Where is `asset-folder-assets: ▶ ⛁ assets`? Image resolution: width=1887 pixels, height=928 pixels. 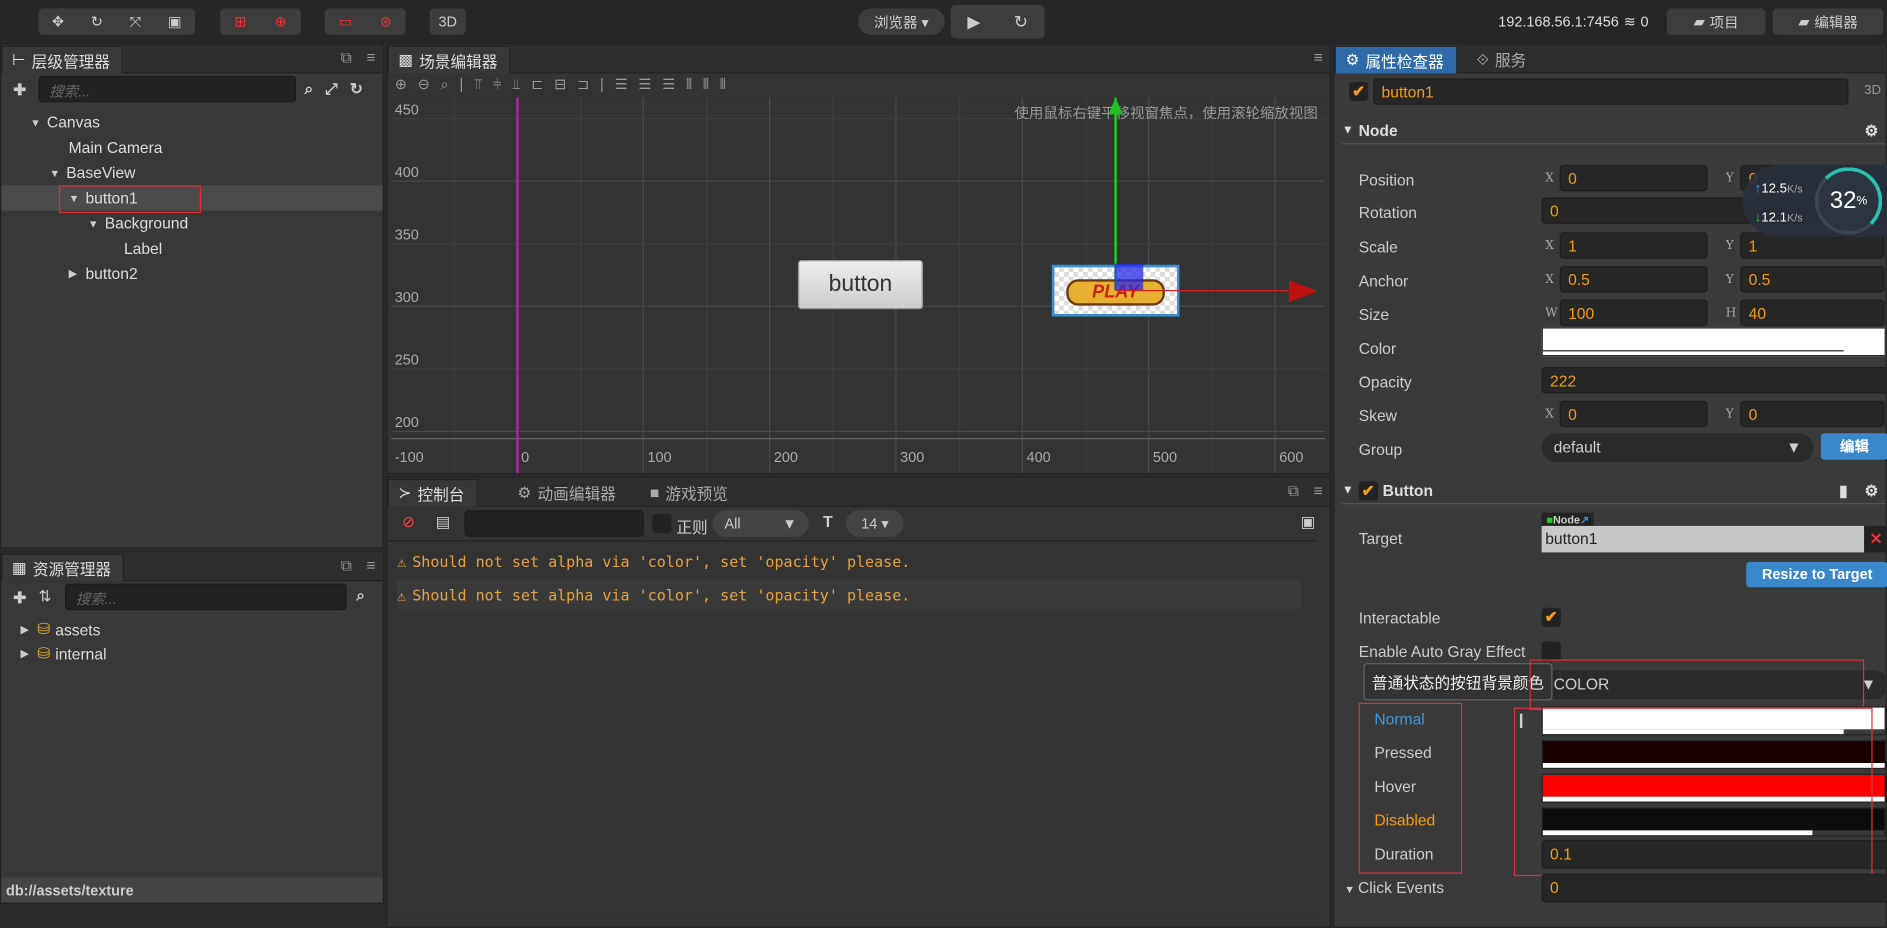 asset-folder-assets: ▶ ⛁ assets is located at coordinates (191, 629).